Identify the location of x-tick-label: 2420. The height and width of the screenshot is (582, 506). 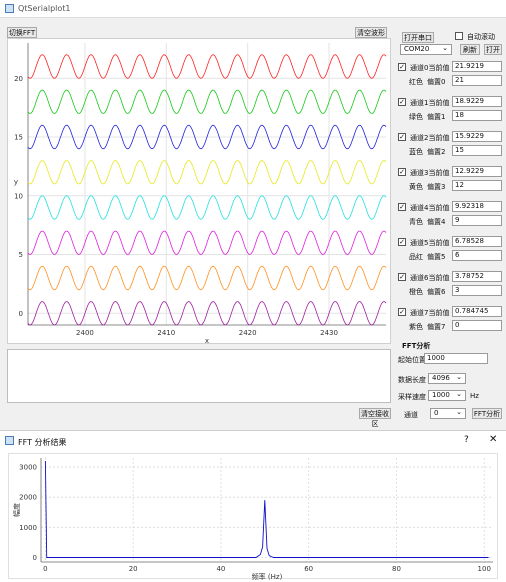
(248, 333).